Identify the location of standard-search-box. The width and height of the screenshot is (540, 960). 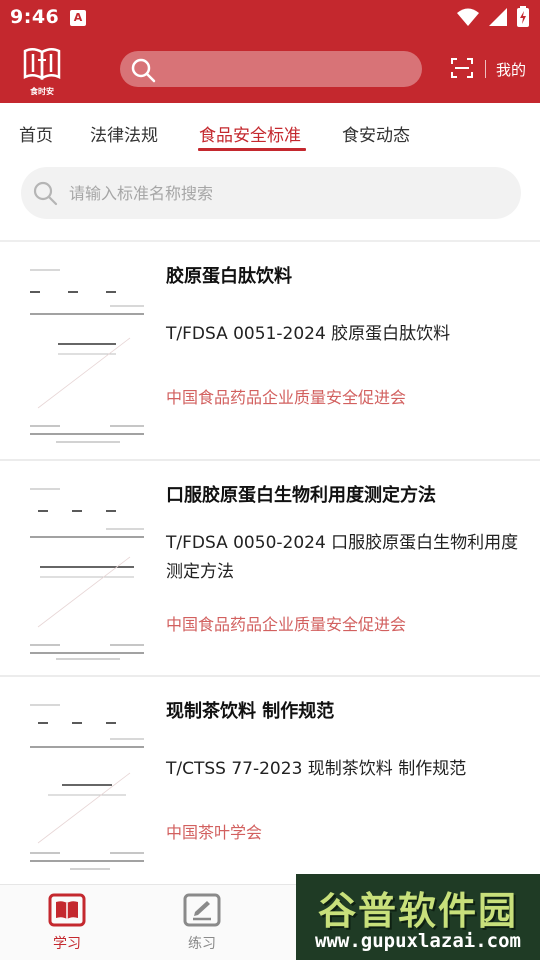
(271, 193).